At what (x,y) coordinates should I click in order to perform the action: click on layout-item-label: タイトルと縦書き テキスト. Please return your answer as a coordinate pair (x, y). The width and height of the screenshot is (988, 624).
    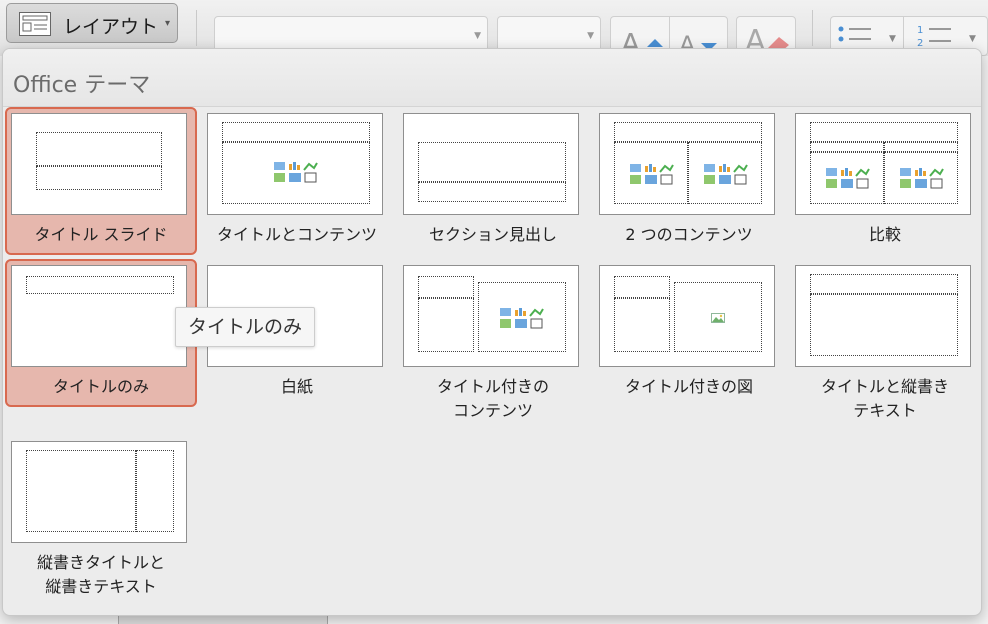
    Looking at the image, I should click on (884, 398).